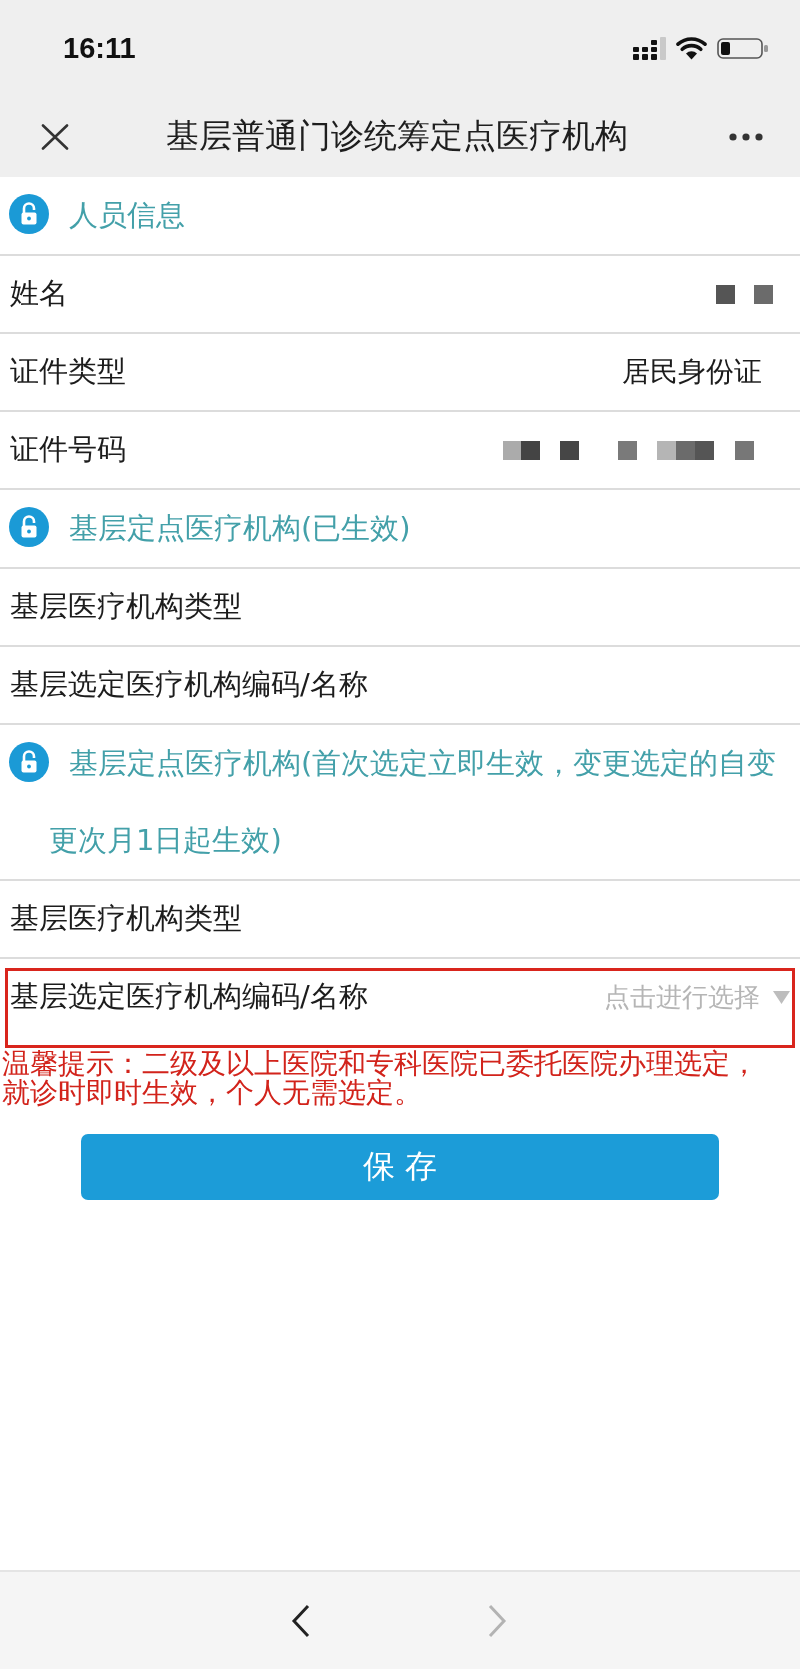  Describe the element at coordinates (781, 997) in the screenshot. I see `dropdown-triangle-icon` at that location.